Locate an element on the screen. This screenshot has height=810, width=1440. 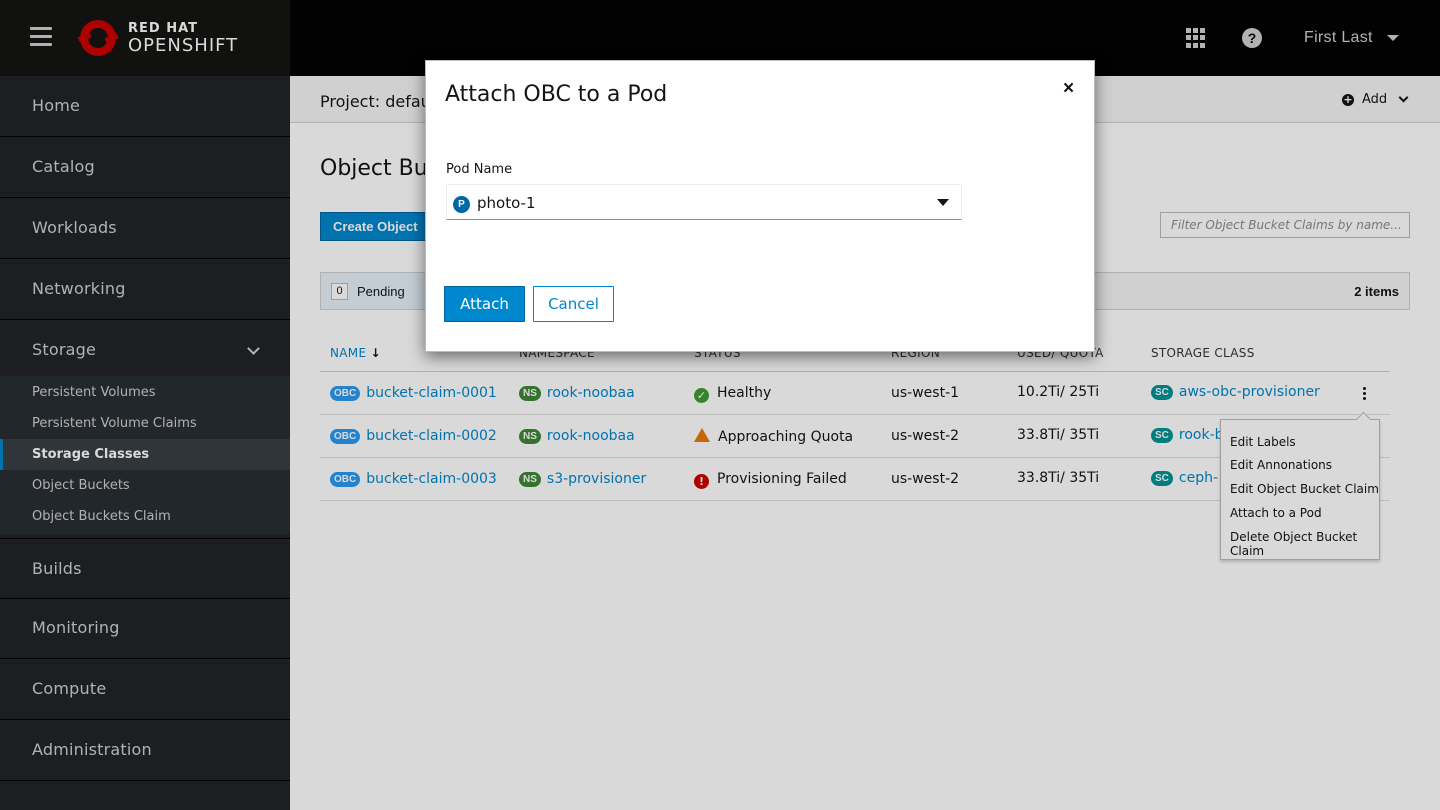
cancel-button: Cancel is located at coordinates (573, 304).